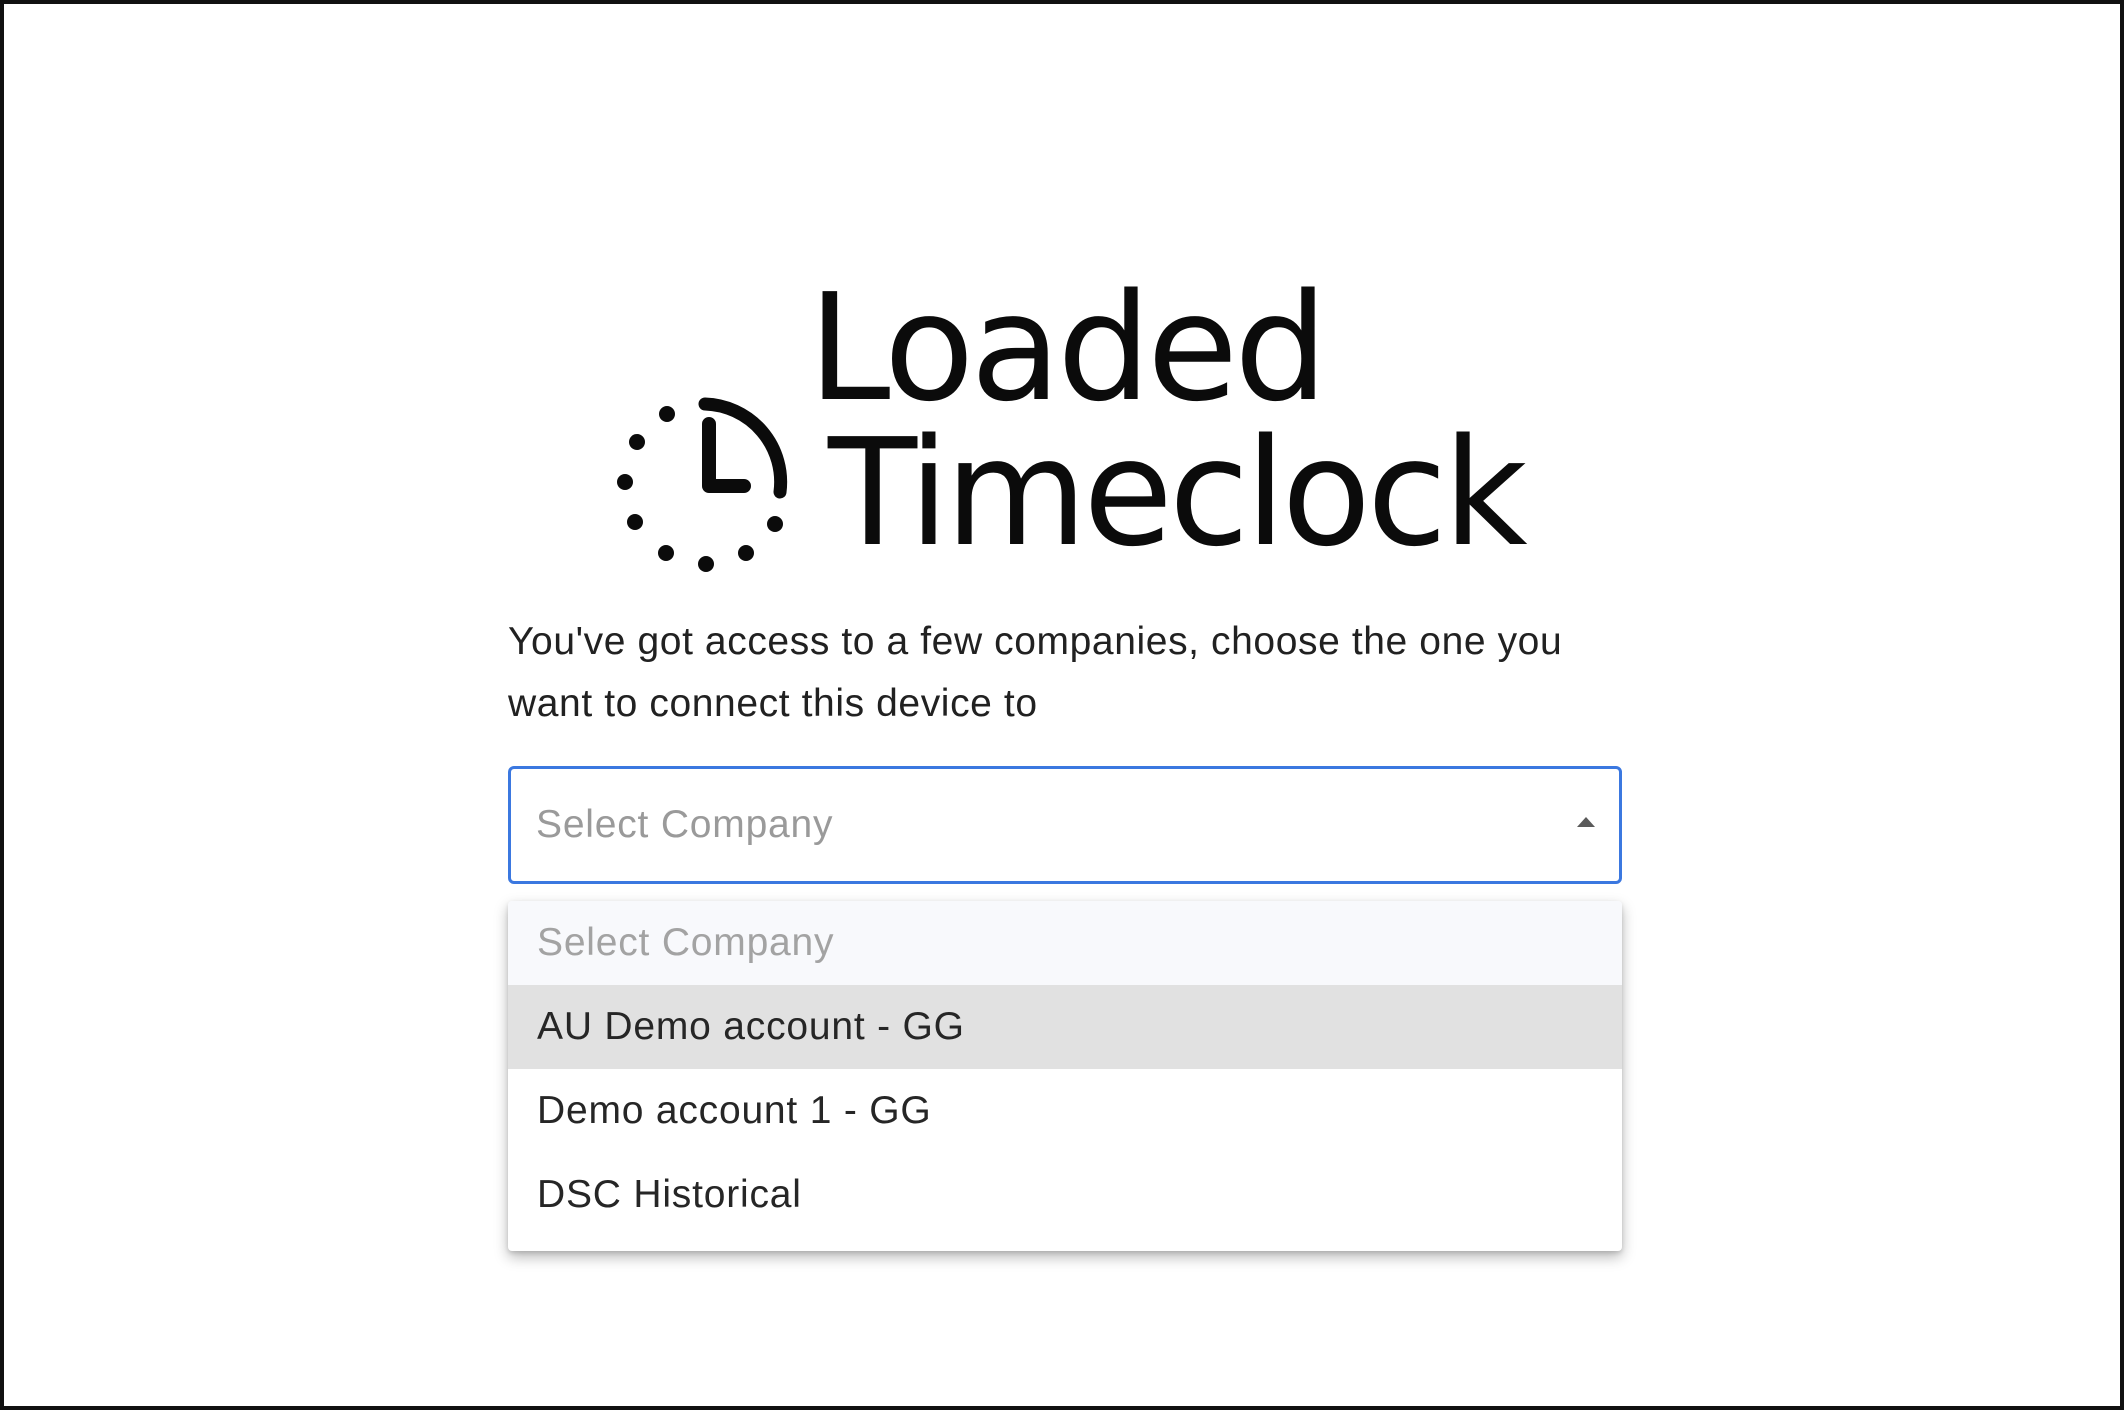 This screenshot has height=1410, width=2124. What do you see at coordinates (1065, 1195) in the screenshot?
I see `dropdown-option-dsc-historical: DSC Historical` at bounding box center [1065, 1195].